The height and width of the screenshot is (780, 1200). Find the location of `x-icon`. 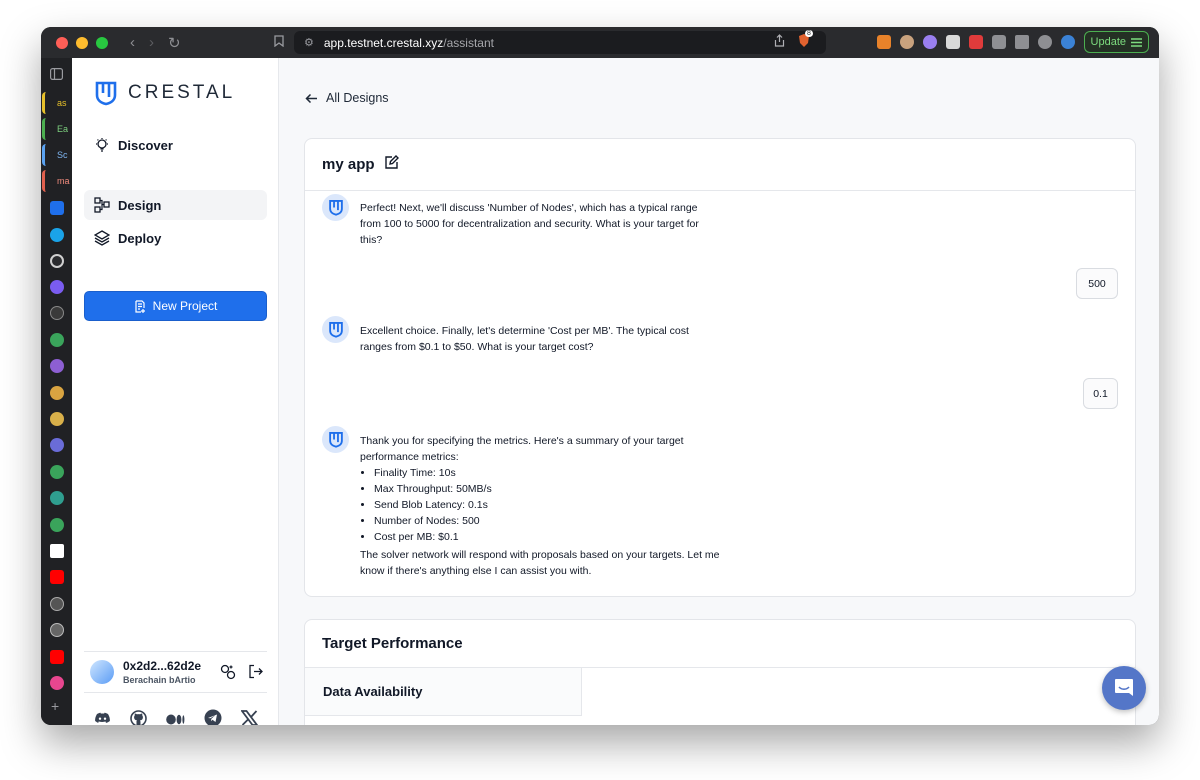

x-icon is located at coordinates (249, 717).